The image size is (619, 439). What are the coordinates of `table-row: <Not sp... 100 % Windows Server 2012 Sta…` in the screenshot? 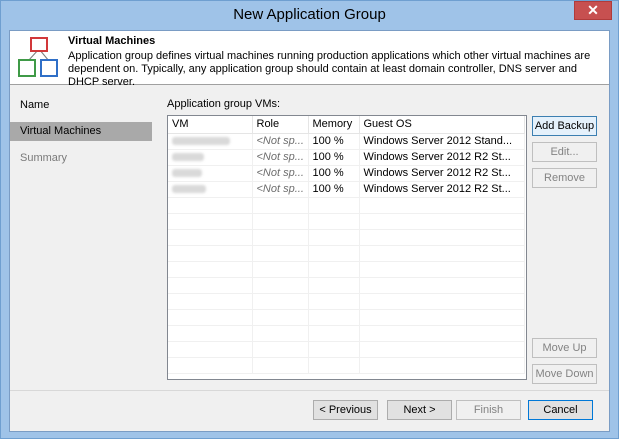 It's located at (346, 141).